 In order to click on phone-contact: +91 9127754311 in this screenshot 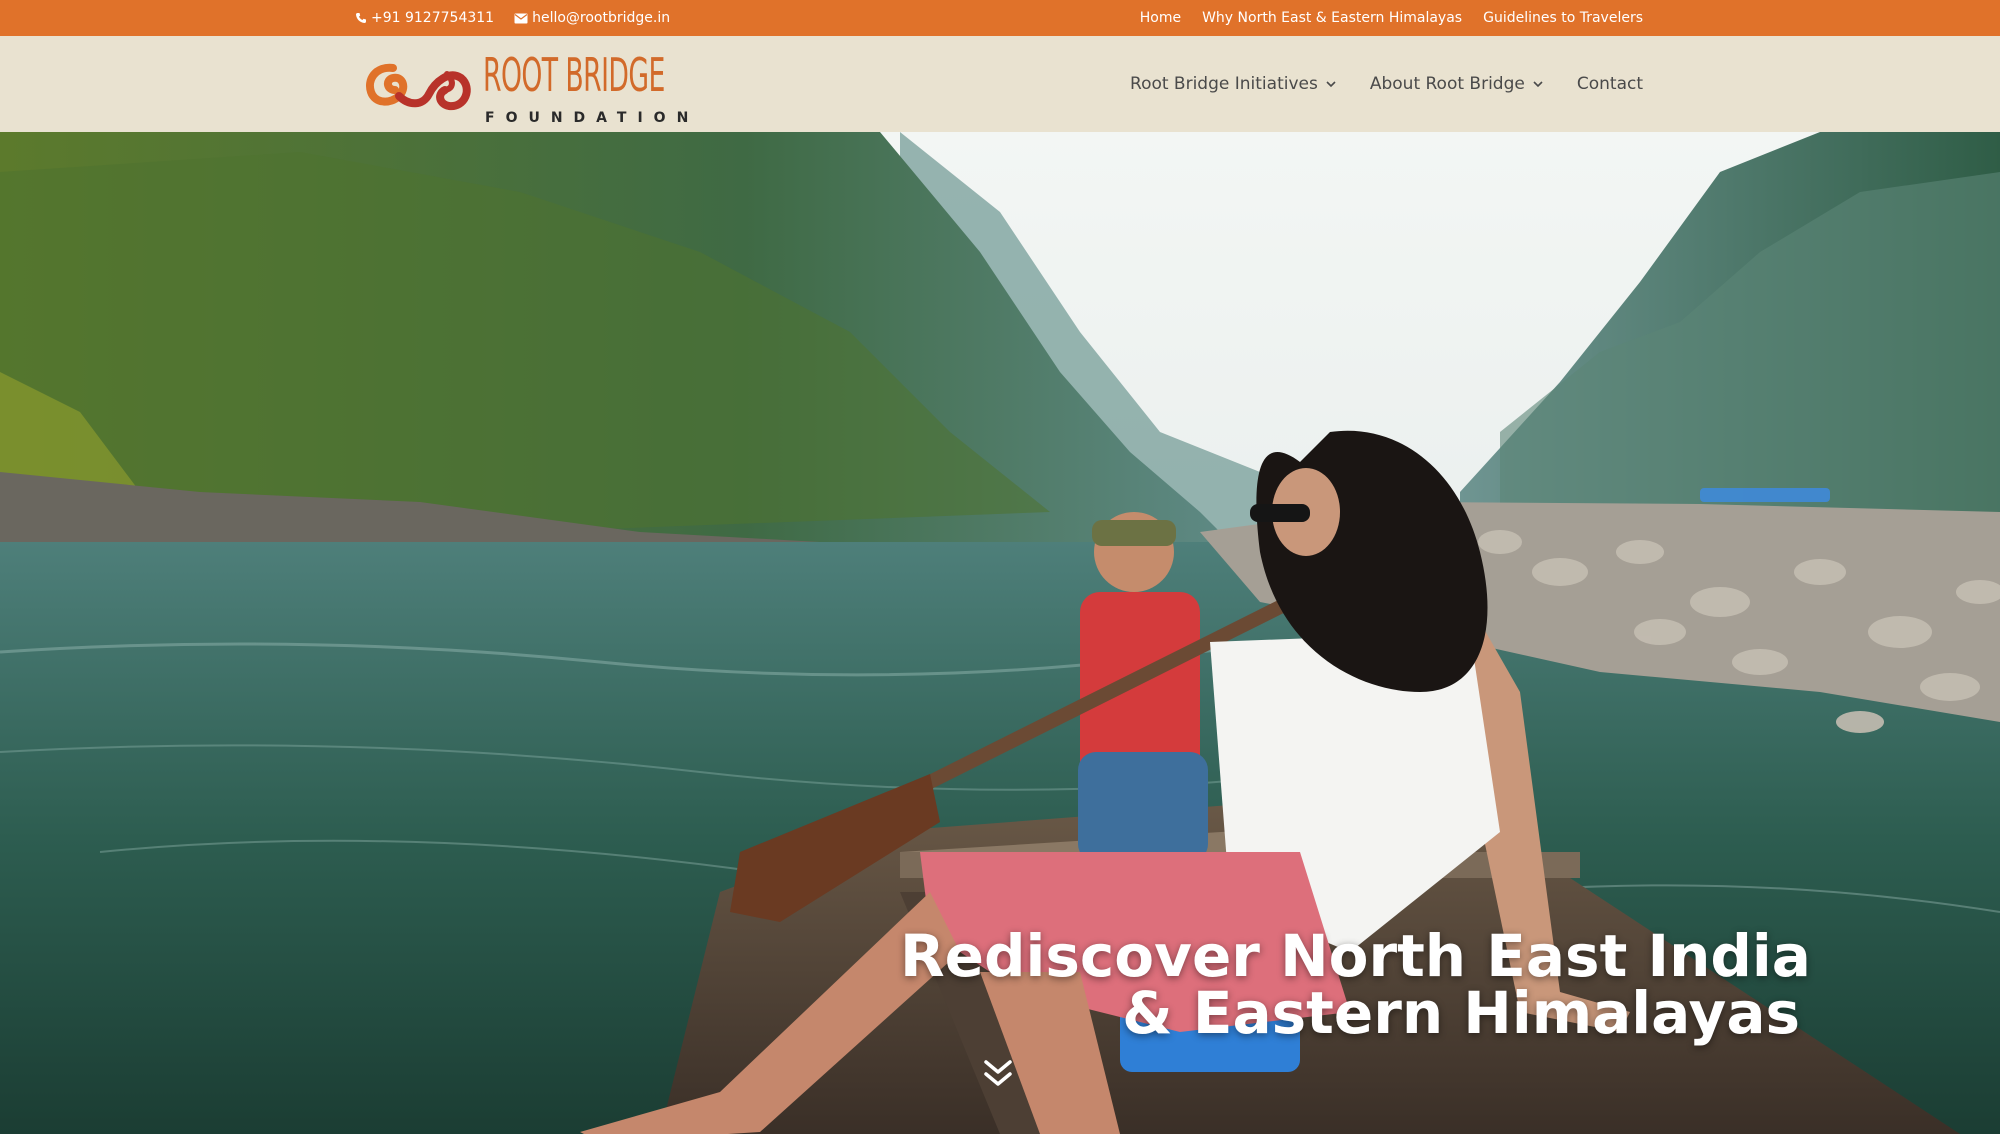, I will do `click(424, 18)`.